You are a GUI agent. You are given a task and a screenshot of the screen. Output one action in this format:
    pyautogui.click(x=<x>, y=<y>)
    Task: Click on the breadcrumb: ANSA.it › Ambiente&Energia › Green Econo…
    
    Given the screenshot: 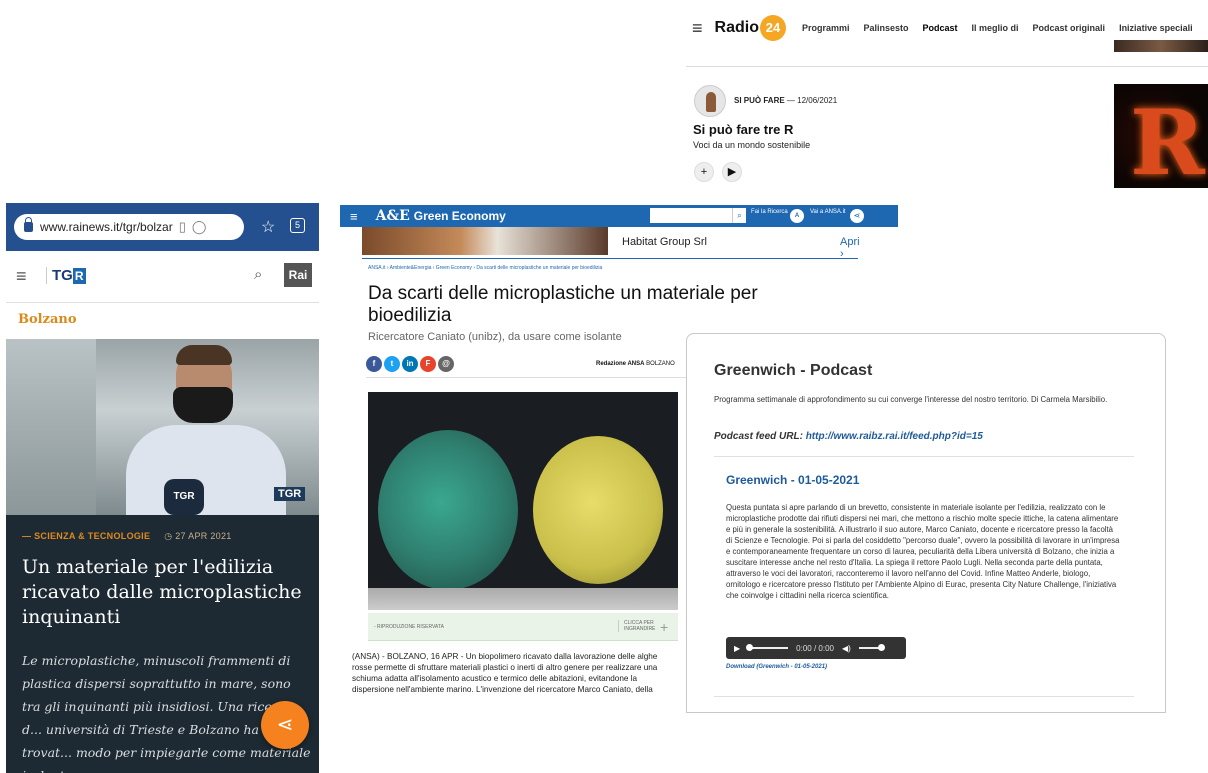 What is the action you would take?
    pyautogui.click(x=485, y=268)
    